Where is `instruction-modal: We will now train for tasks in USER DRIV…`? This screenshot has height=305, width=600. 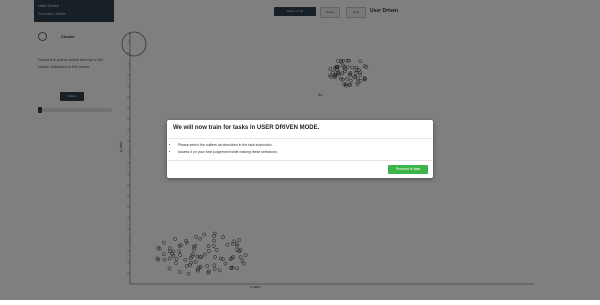
instruction-modal: We will now train for tasks in USER DRIV… is located at coordinates (300, 149).